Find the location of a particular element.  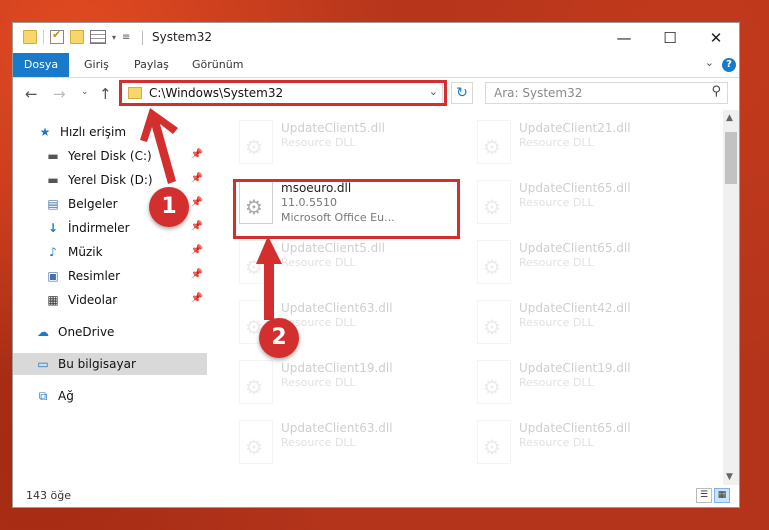

step-badge-1: 1 is located at coordinates (169, 207).